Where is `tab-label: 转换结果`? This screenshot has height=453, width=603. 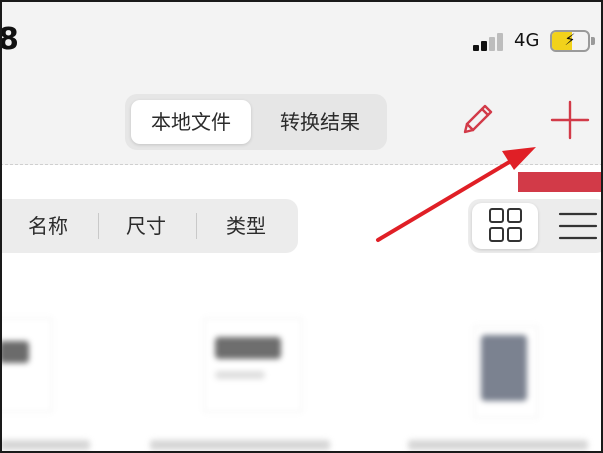
tab-label: 转换结果 is located at coordinates (320, 122).